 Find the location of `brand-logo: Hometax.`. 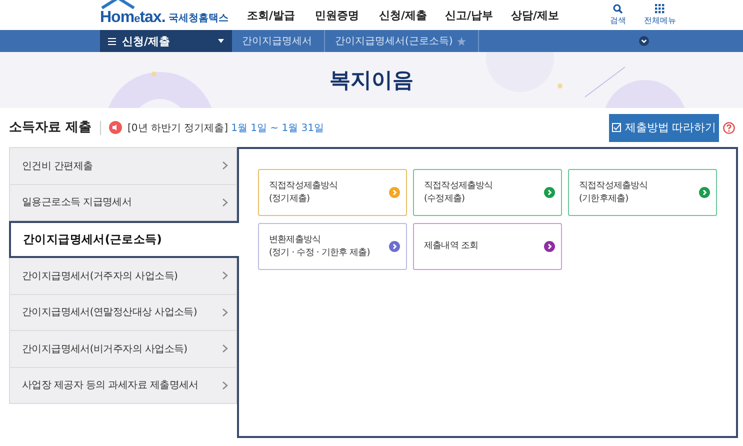

brand-logo: Hometax. is located at coordinates (133, 15).